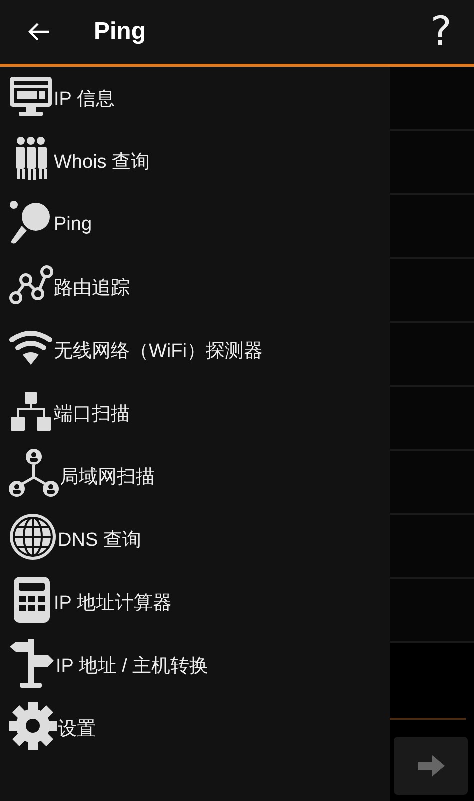  What do you see at coordinates (195, 665) in the screenshot?
I see `drawer-item: IP 地址 / 主机转换` at bounding box center [195, 665].